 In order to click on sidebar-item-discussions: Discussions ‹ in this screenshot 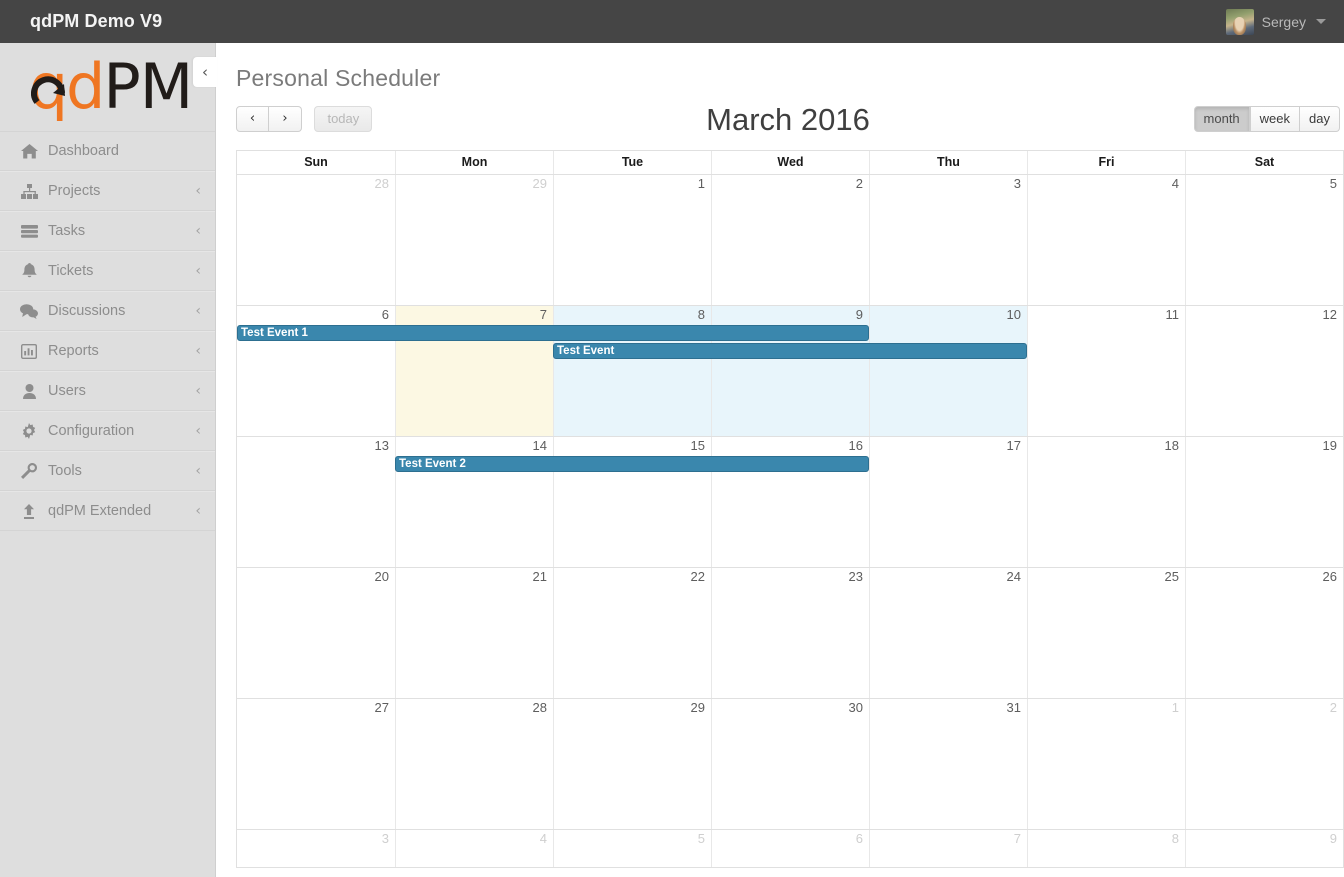, I will do `click(107, 311)`.